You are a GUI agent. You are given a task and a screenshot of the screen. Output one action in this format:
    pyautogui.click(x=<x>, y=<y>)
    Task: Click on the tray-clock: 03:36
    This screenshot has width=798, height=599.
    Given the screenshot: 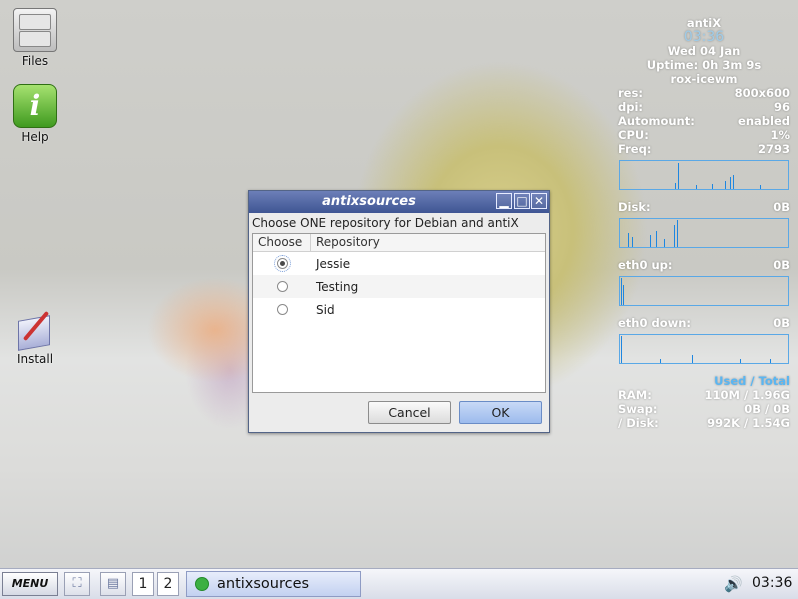 What is the action you would take?
    pyautogui.click(x=772, y=583)
    